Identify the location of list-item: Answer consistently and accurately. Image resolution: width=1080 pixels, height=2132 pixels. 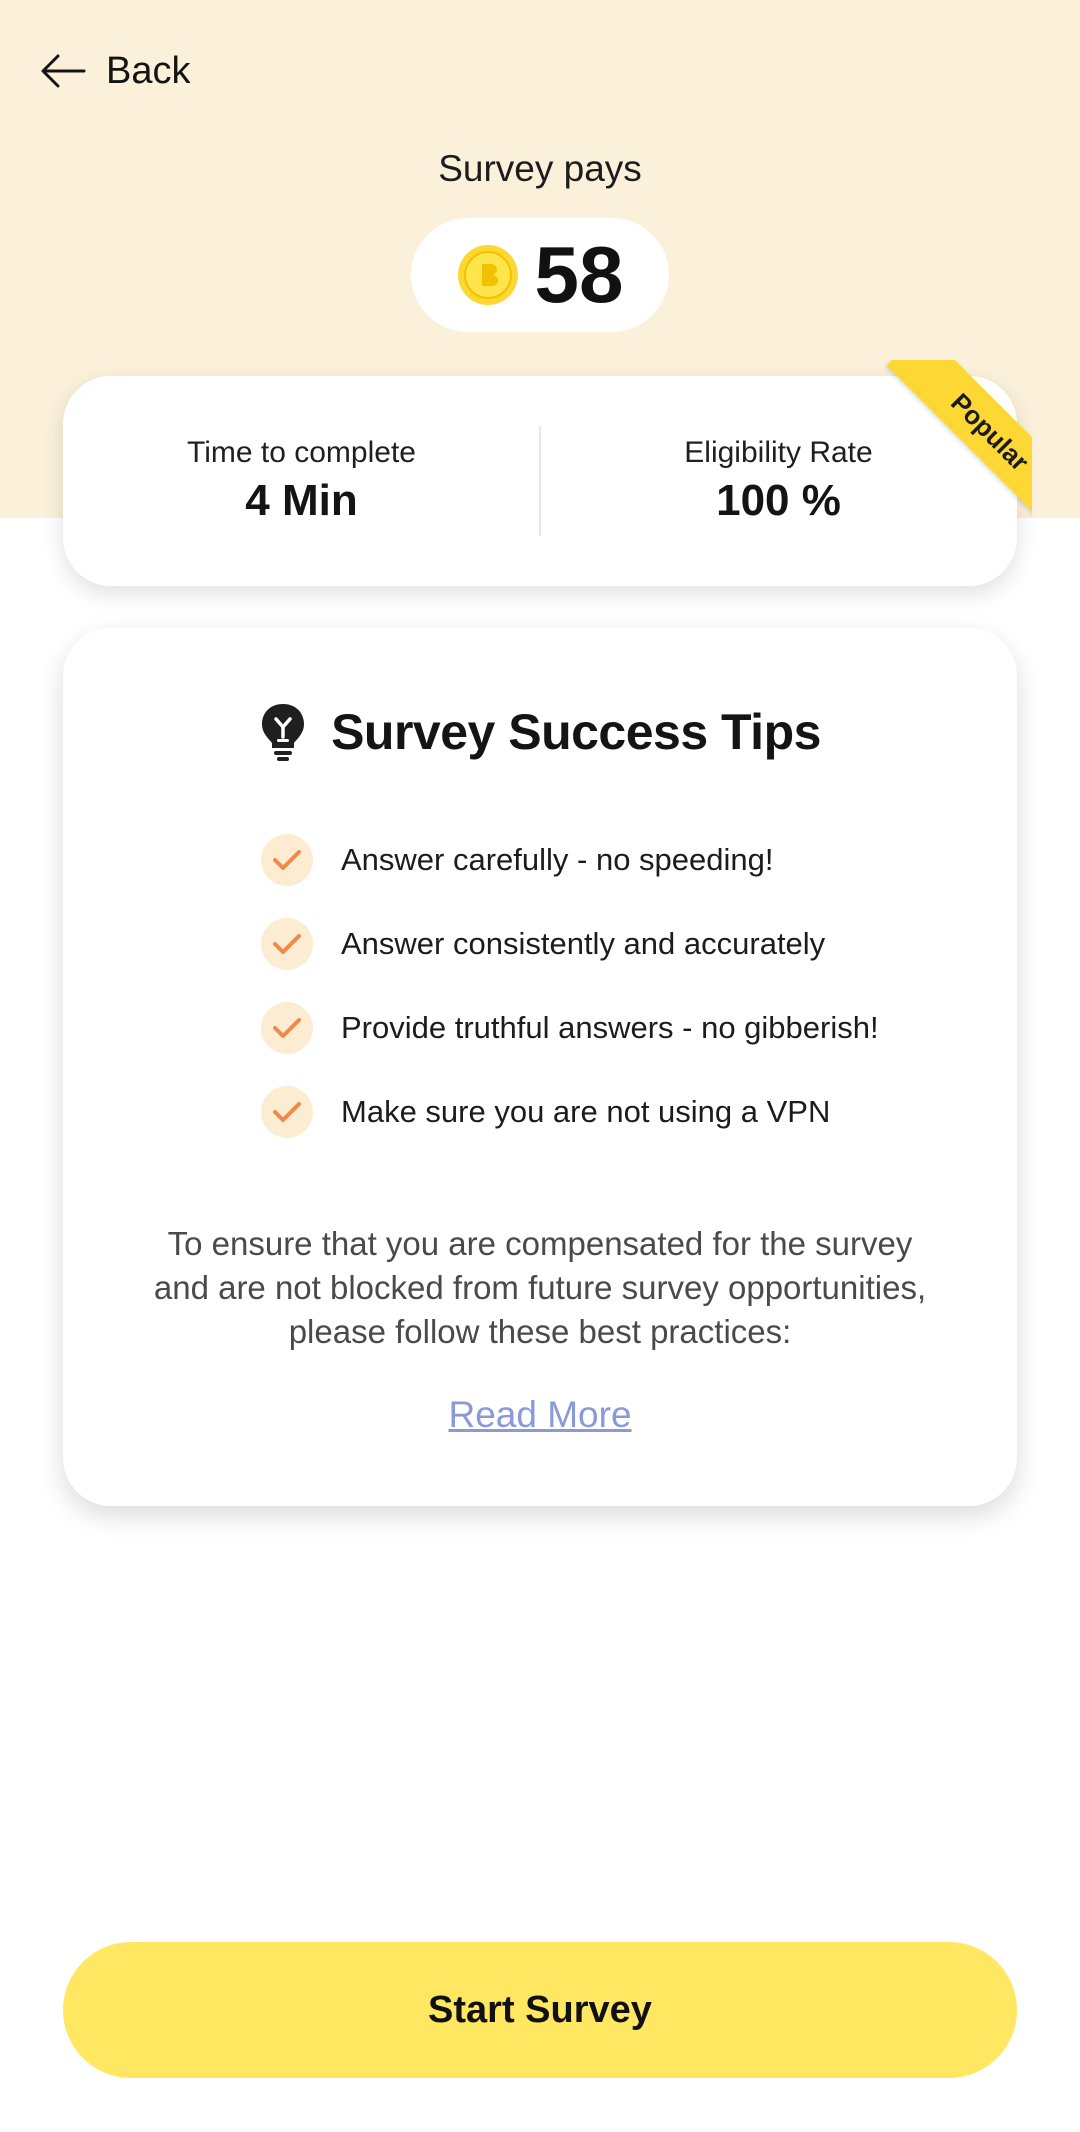
(570, 944).